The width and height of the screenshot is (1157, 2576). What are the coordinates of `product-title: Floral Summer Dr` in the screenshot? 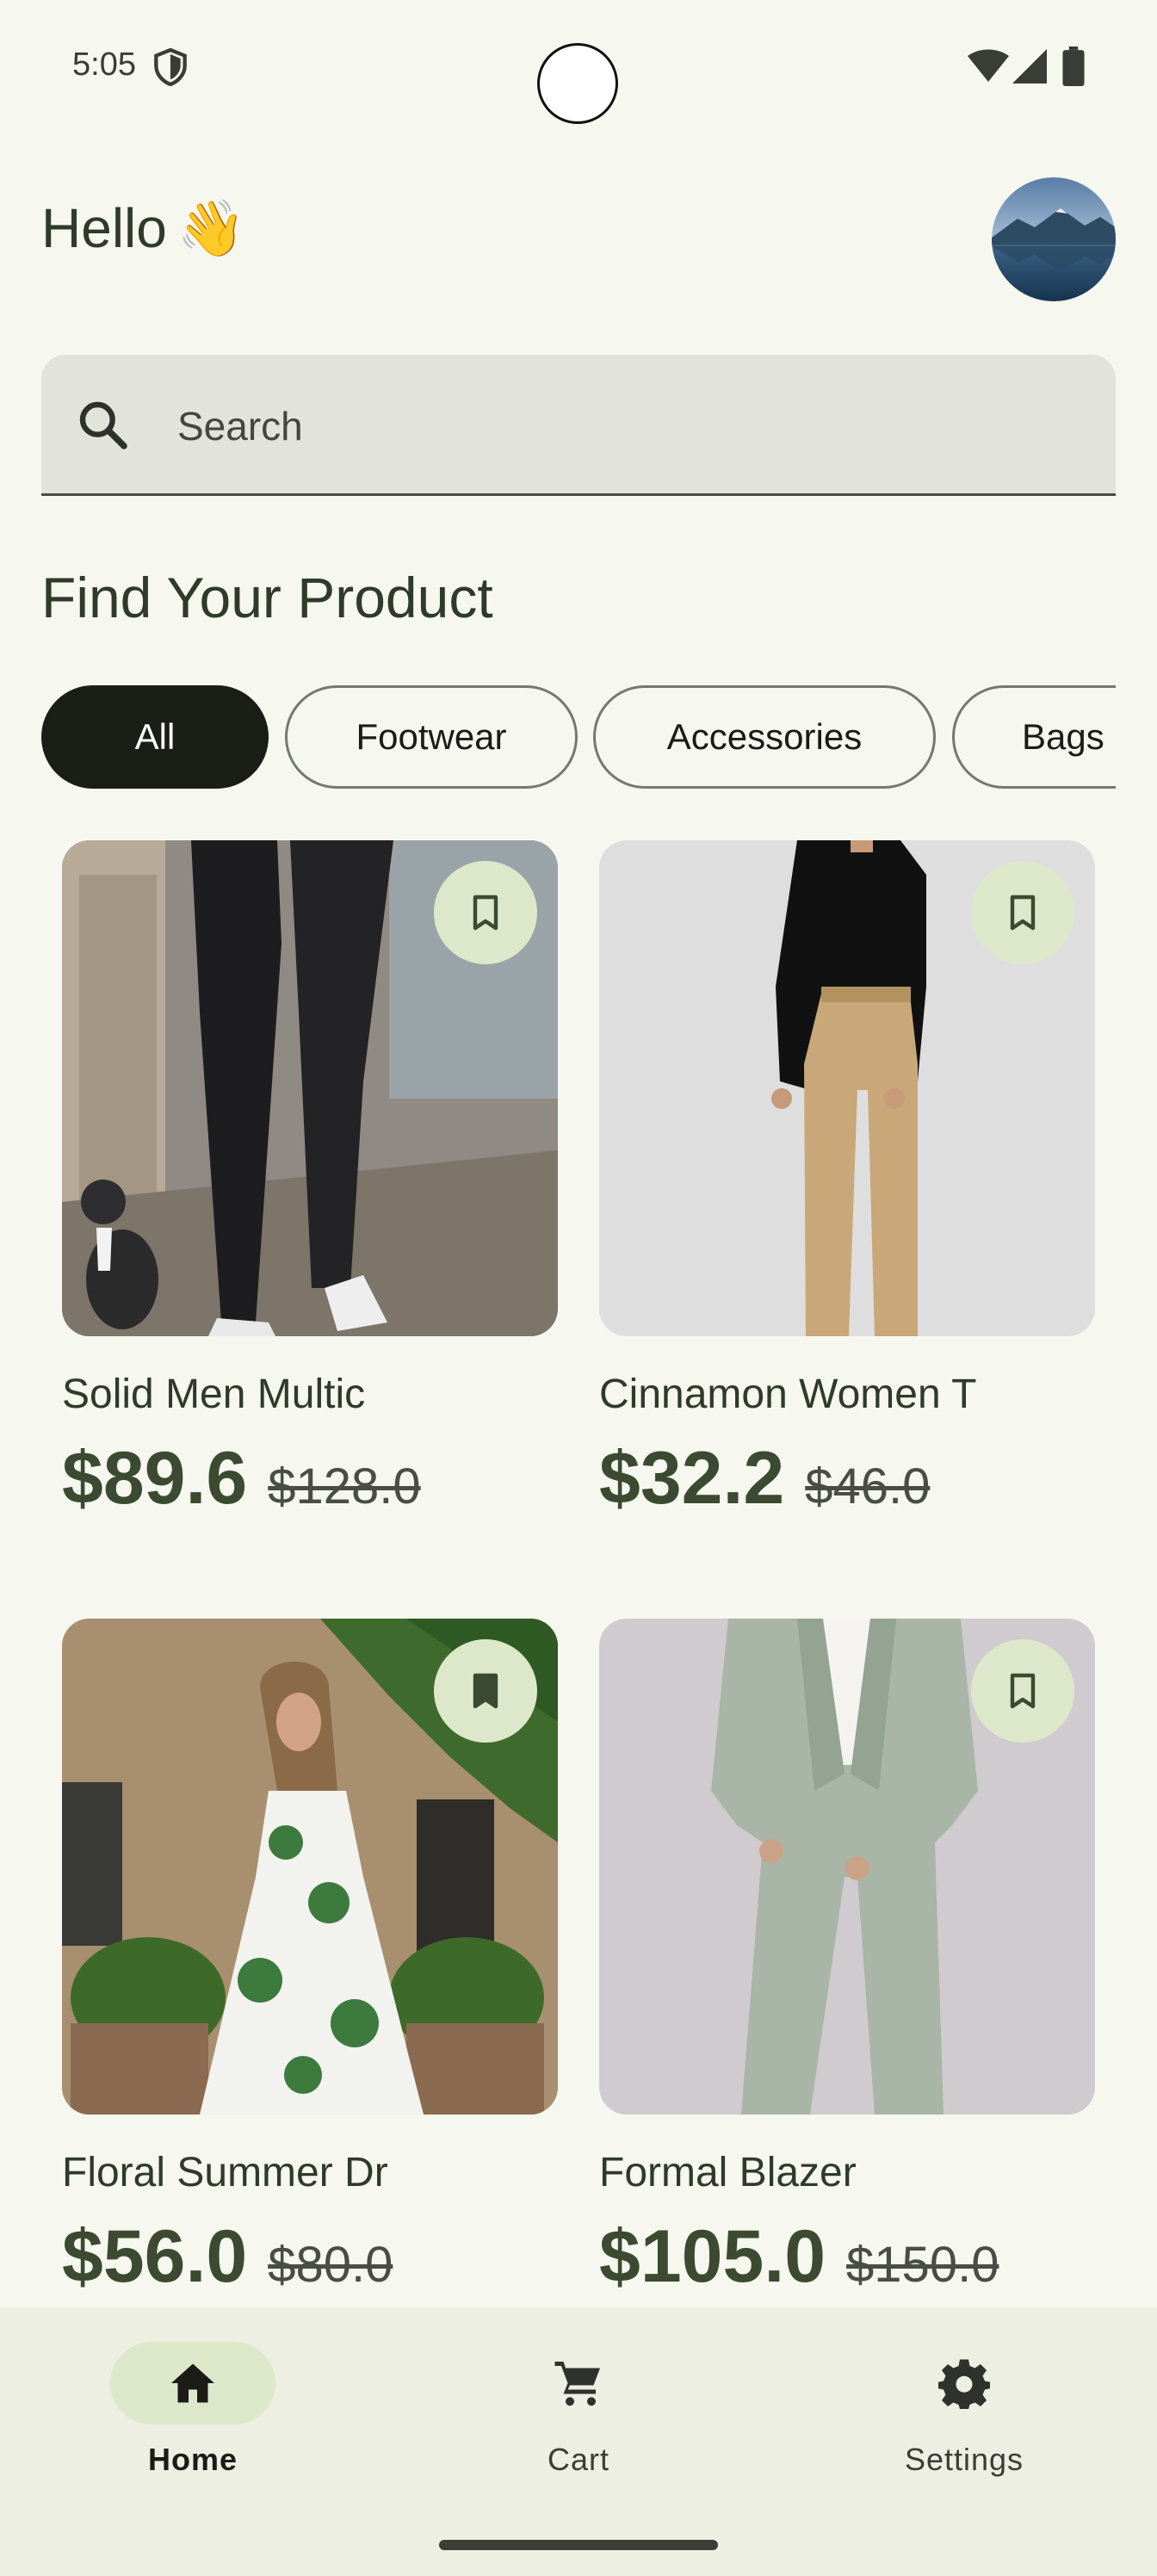 It's located at (225, 2172).